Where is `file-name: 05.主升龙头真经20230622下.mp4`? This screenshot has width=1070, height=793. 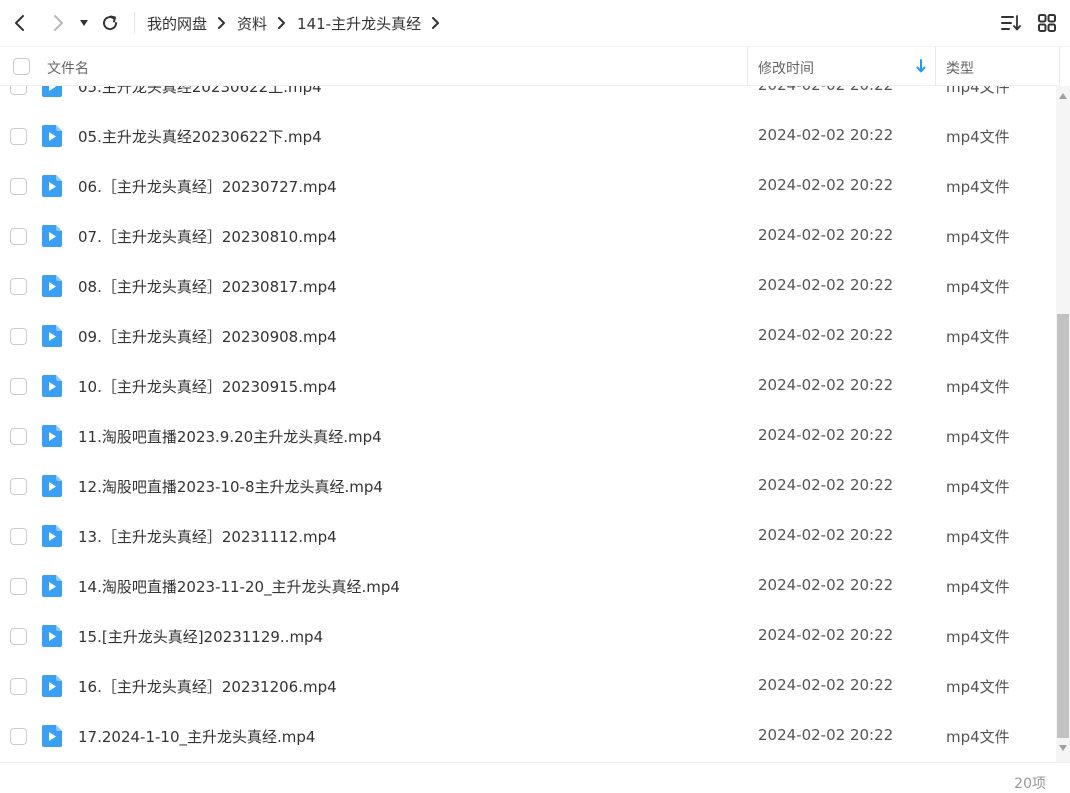 file-name: 05.主升龙头真经20230622下.mp4 is located at coordinates (200, 136).